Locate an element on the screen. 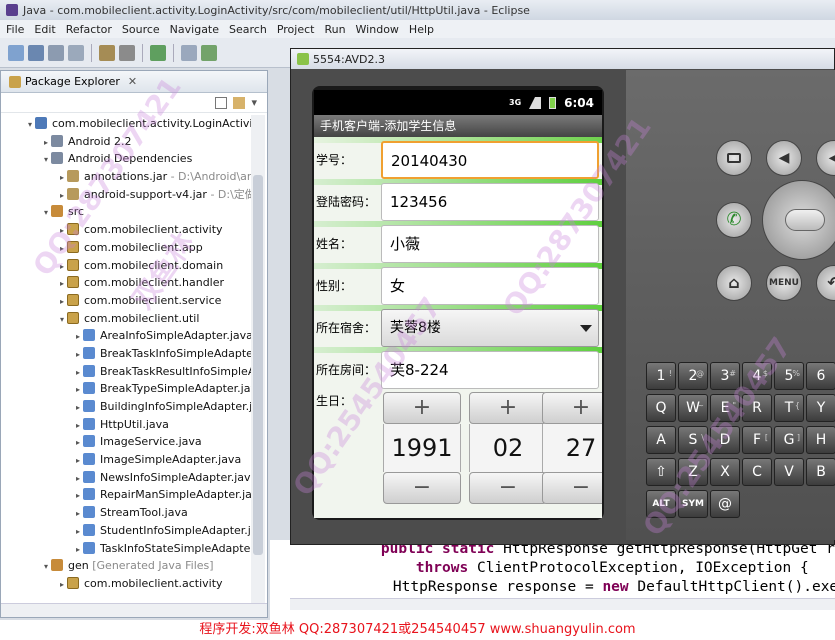 This screenshot has height=640, width=835. student-no-input: 20140430 is located at coordinates (490, 160).